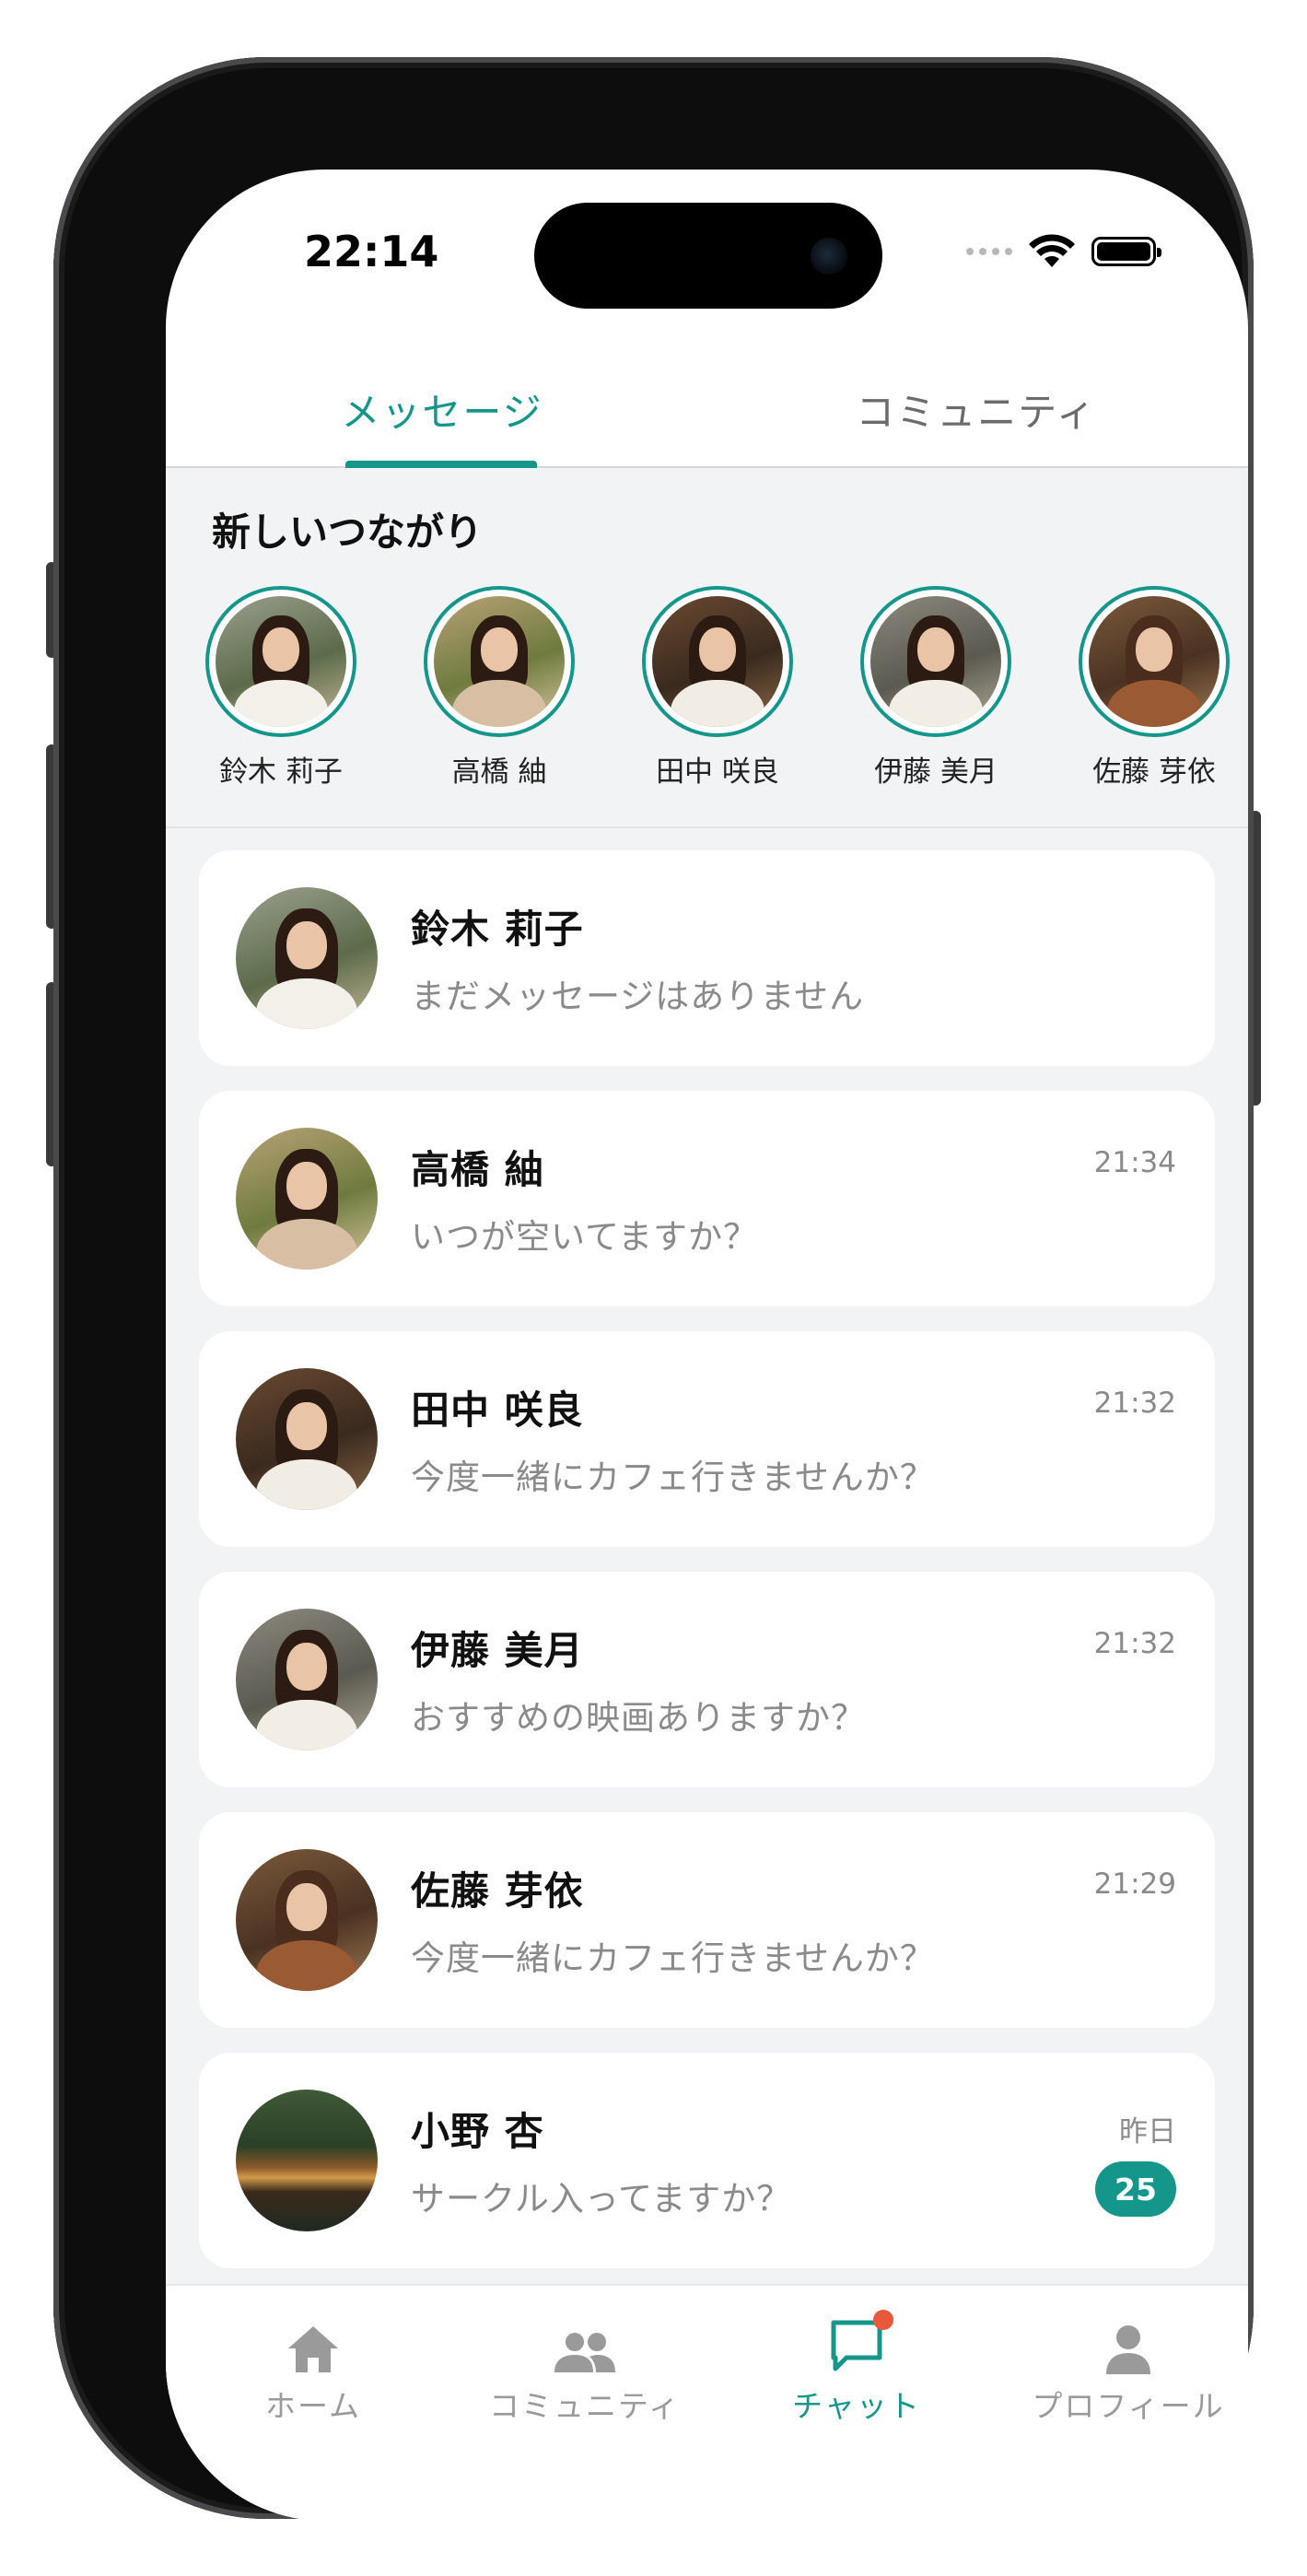 This screenshot has height=2576, width=1307. Describe the element at coordinates (976, 409) in the screenshot. I see `tab-community: コミュニティ` at that location.